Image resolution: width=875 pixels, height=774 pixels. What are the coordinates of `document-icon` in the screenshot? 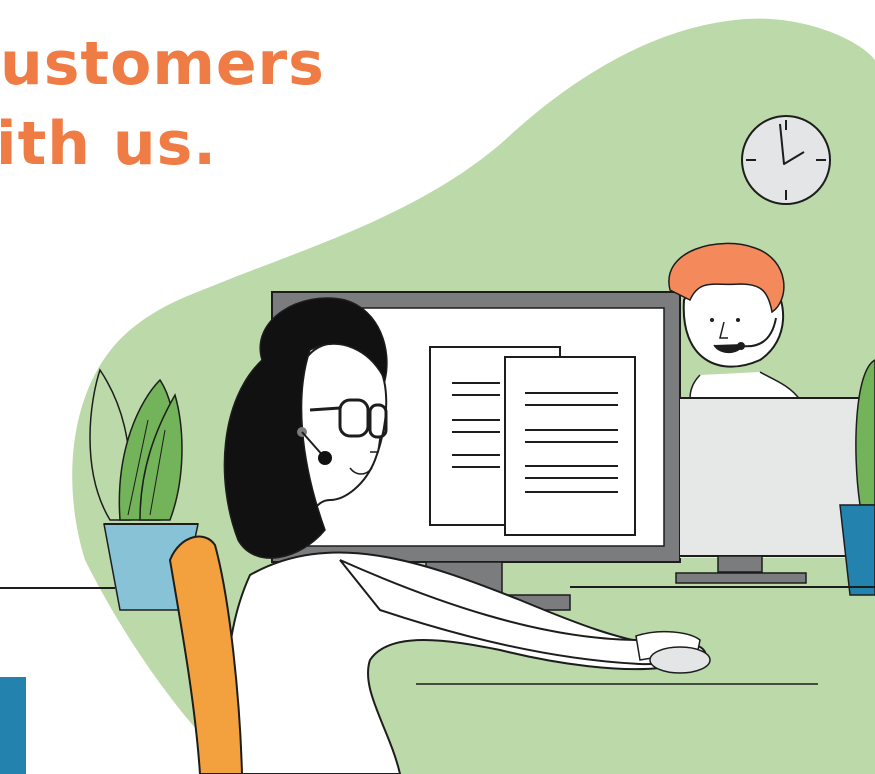 It's located at (532, 441).